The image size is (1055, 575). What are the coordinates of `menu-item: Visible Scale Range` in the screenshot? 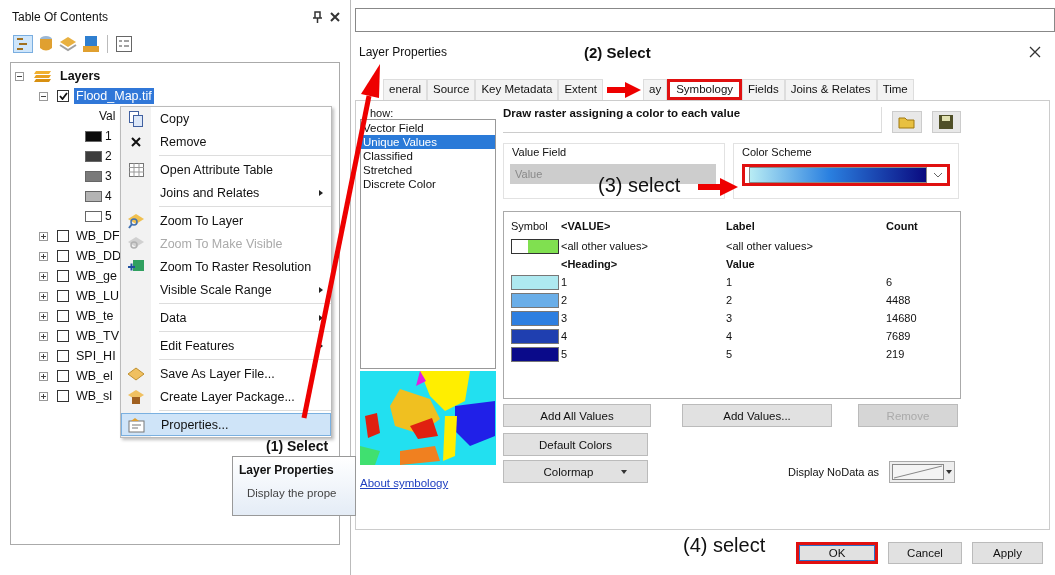 It's located at (226, 289).